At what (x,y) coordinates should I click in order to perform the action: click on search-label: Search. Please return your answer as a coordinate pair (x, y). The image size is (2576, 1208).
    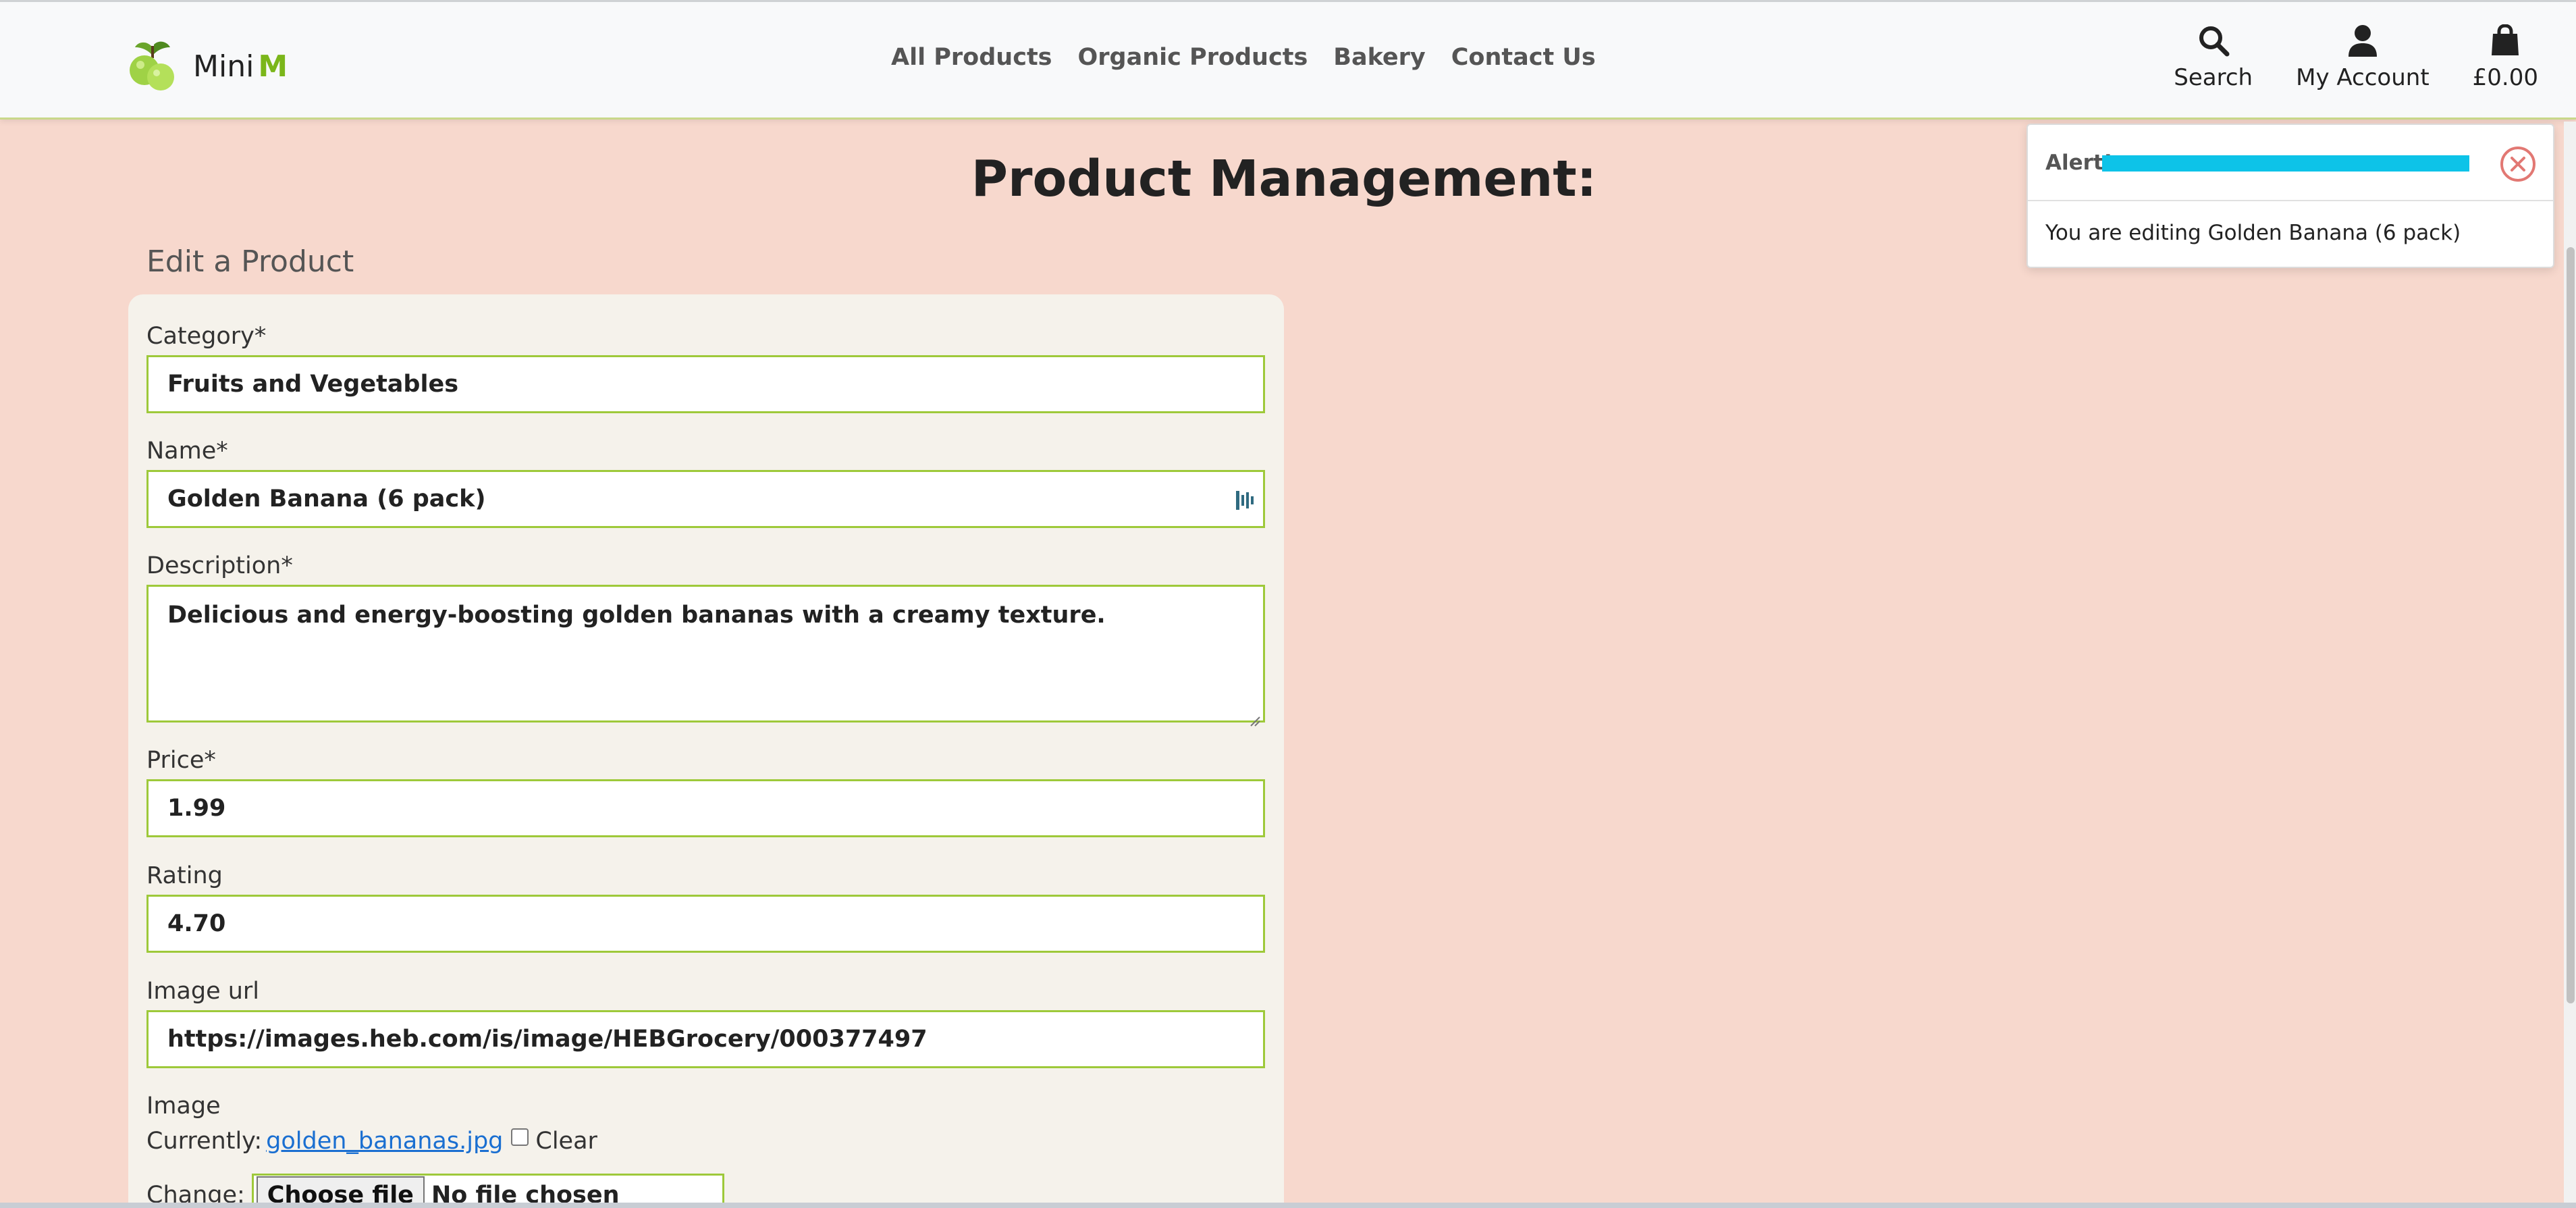
    Looking at the image, I should click on (2214, 78).